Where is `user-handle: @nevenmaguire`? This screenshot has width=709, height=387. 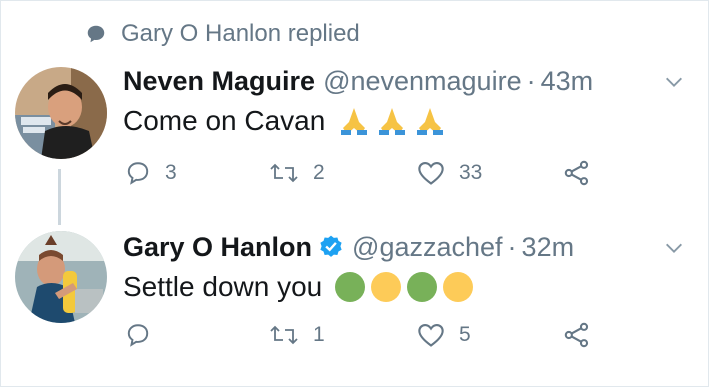 user-handle: @nevenmaguire is located at coordinates (422, 81).